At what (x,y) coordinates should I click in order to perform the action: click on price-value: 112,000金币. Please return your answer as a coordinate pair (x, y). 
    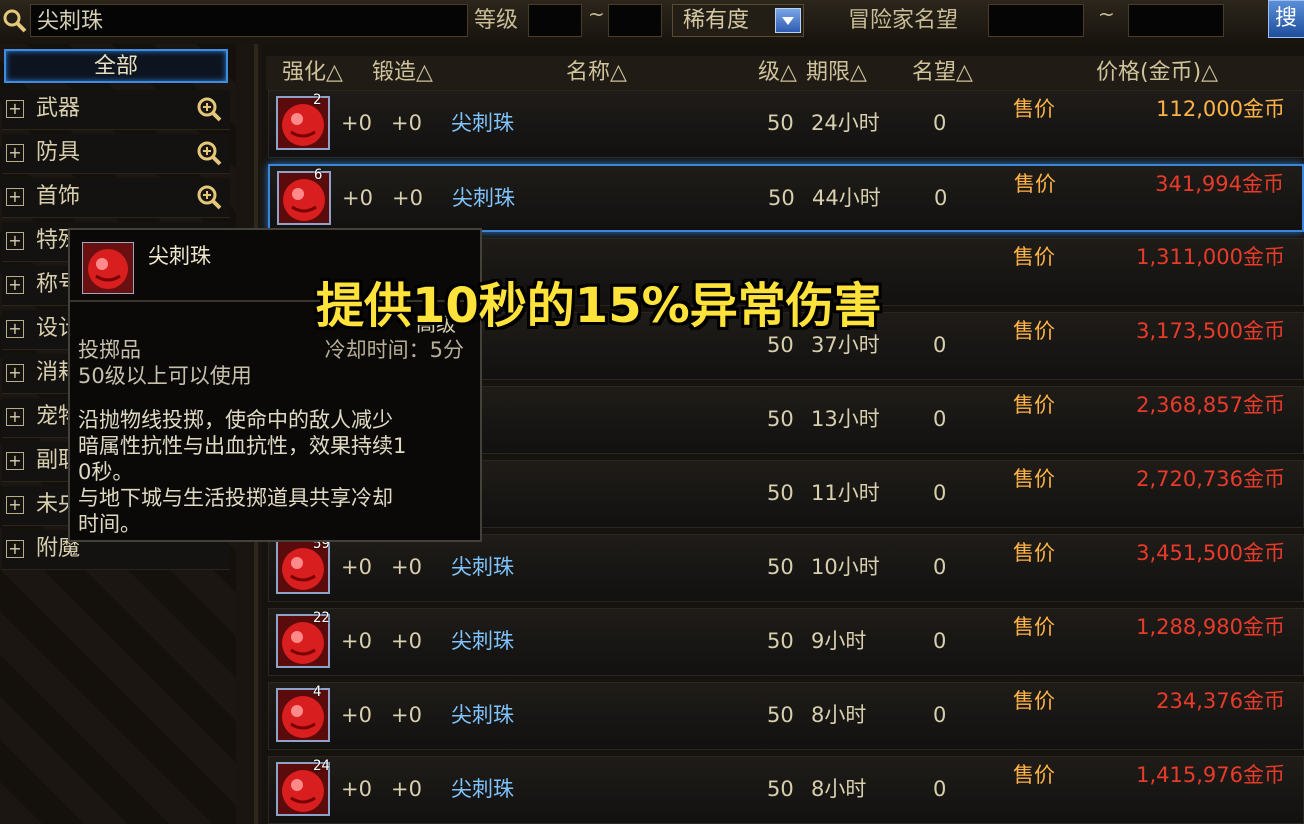
    Looking at the image, I should click on (1220, 109).